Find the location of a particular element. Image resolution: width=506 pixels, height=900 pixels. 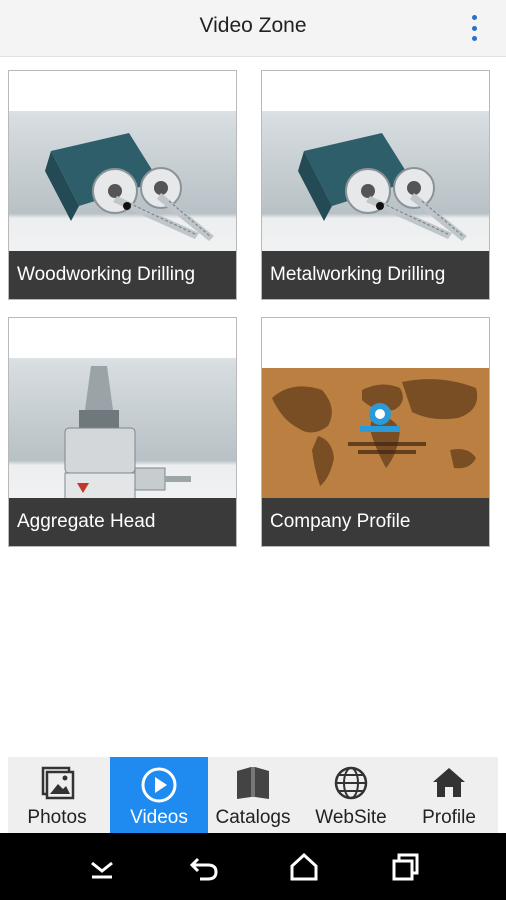

video-tile-woodworking-drilling: Woodworking Drilling is located at coordinates (122, 185).